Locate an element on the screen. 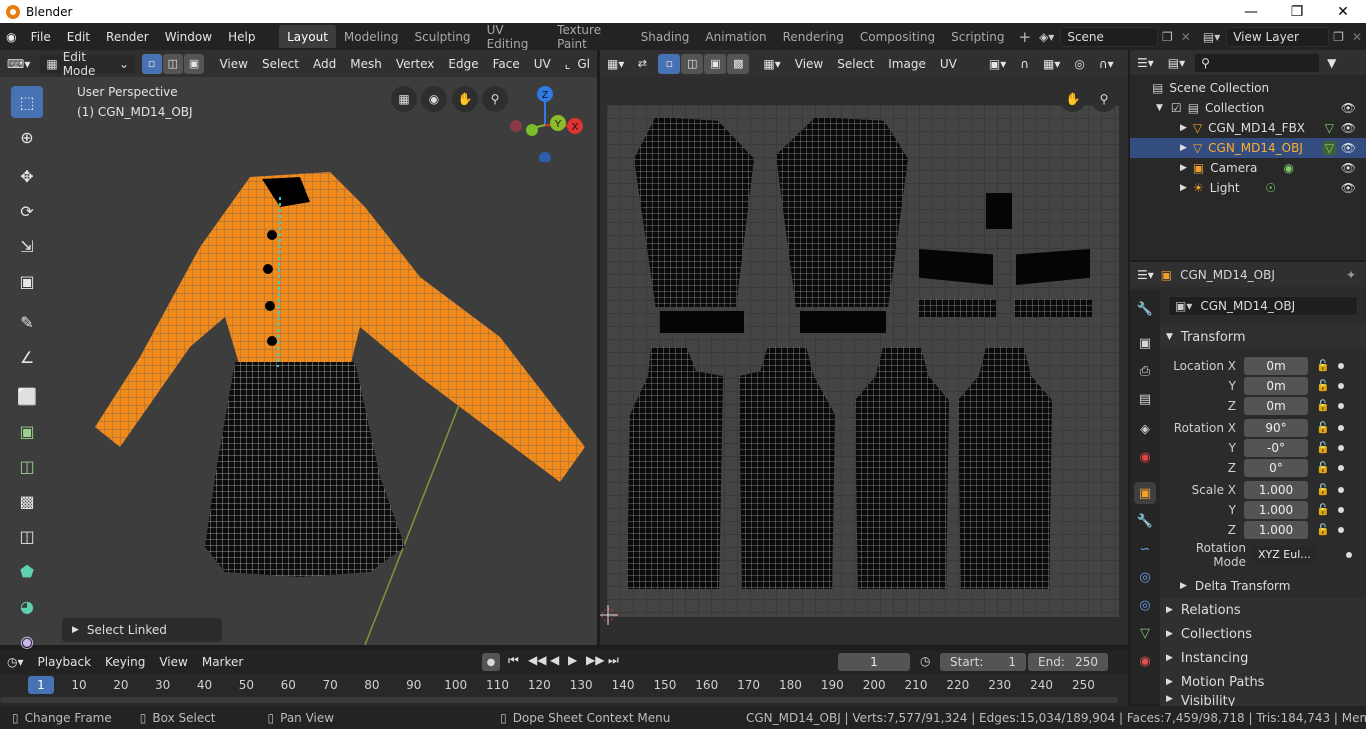 The height and width of the screenshot is (729, 1366). view-layer-field: View Layer is located at coordinates (1278, 36).